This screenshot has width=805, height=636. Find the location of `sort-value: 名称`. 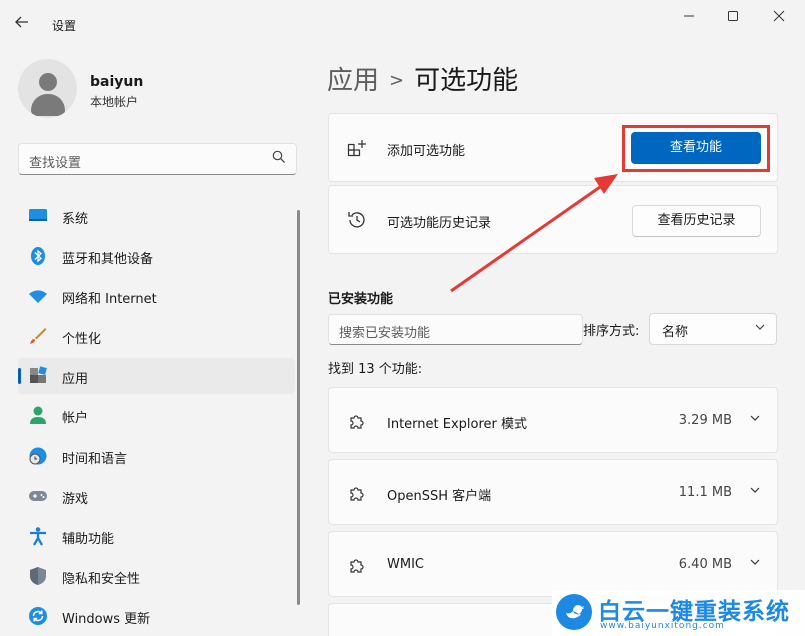

sort-value: 名称 is located at coordinates (675, 330).